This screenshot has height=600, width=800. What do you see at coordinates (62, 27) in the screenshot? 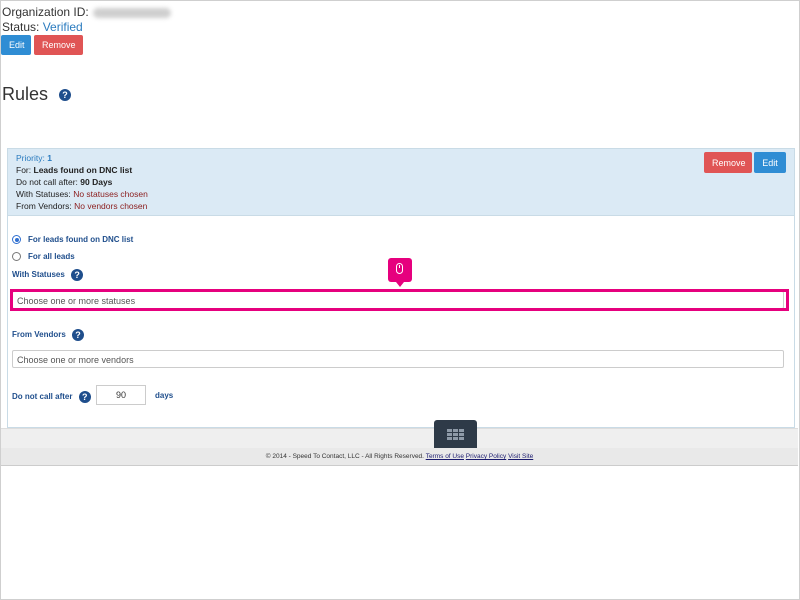
I see `status-verified: Verified` at bounding box center [62, 27].